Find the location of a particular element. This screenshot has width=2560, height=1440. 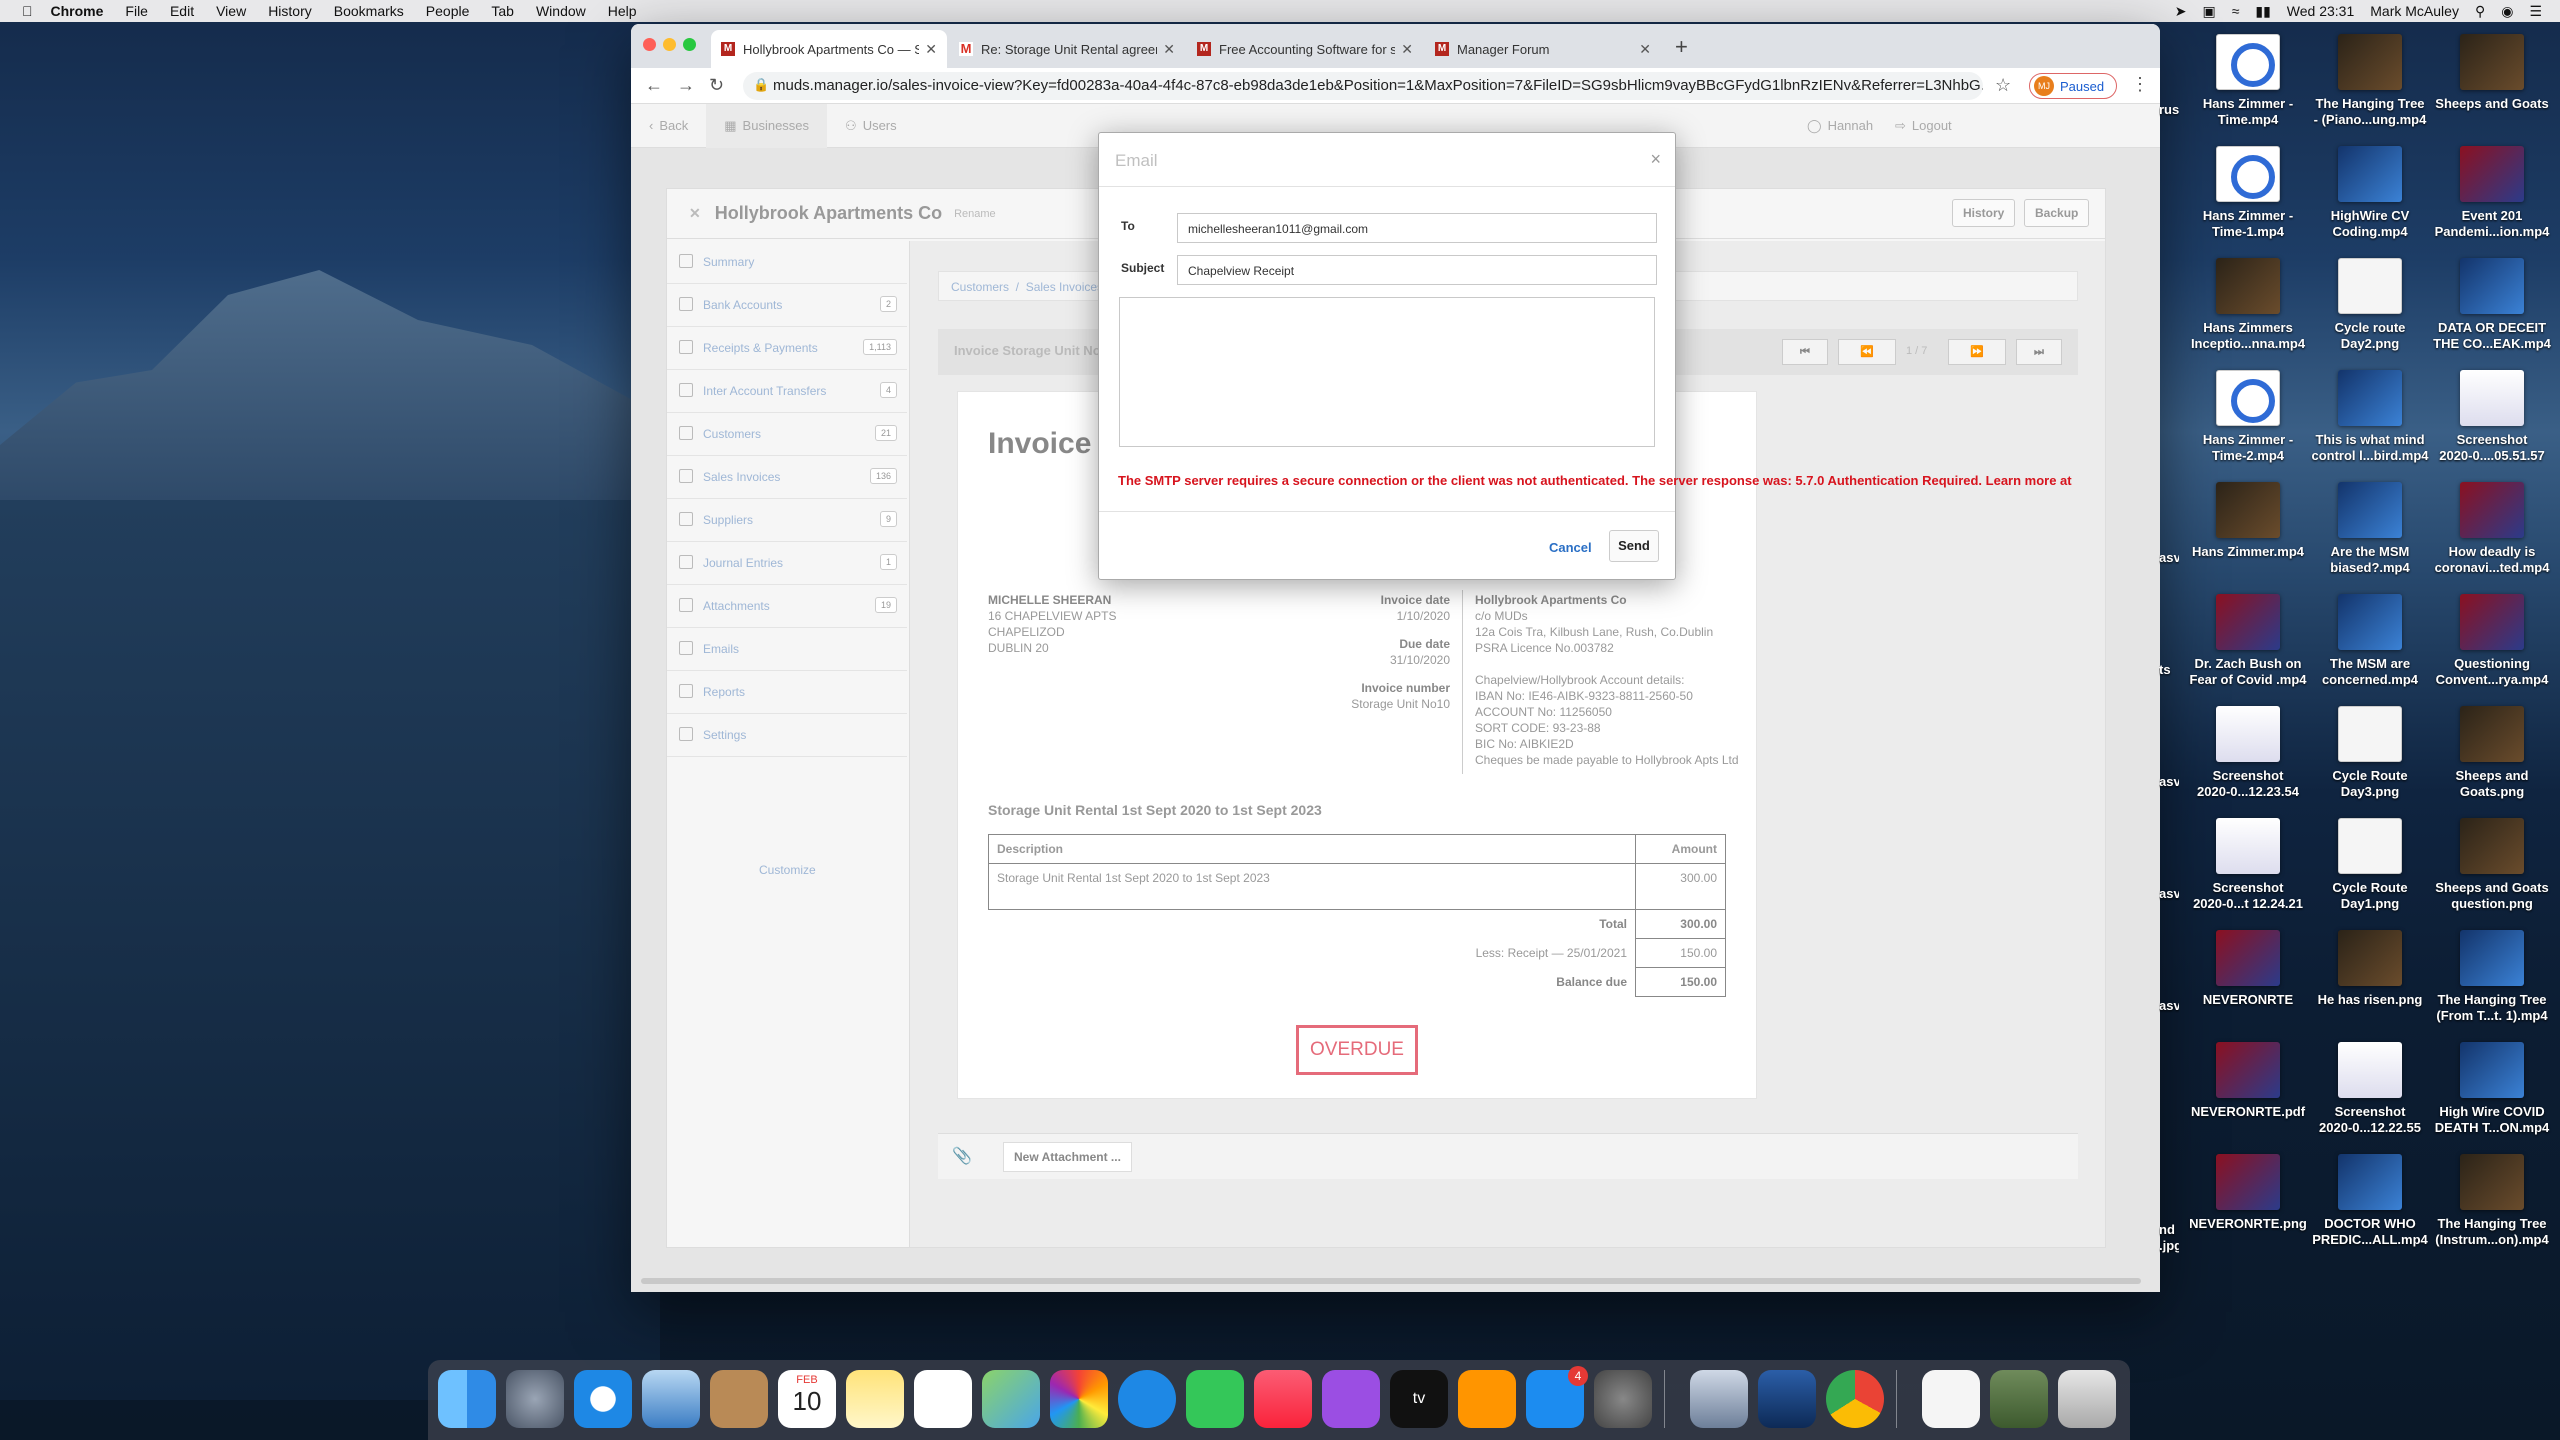

backup-button: Backup is located at coordinates (2057, 213).